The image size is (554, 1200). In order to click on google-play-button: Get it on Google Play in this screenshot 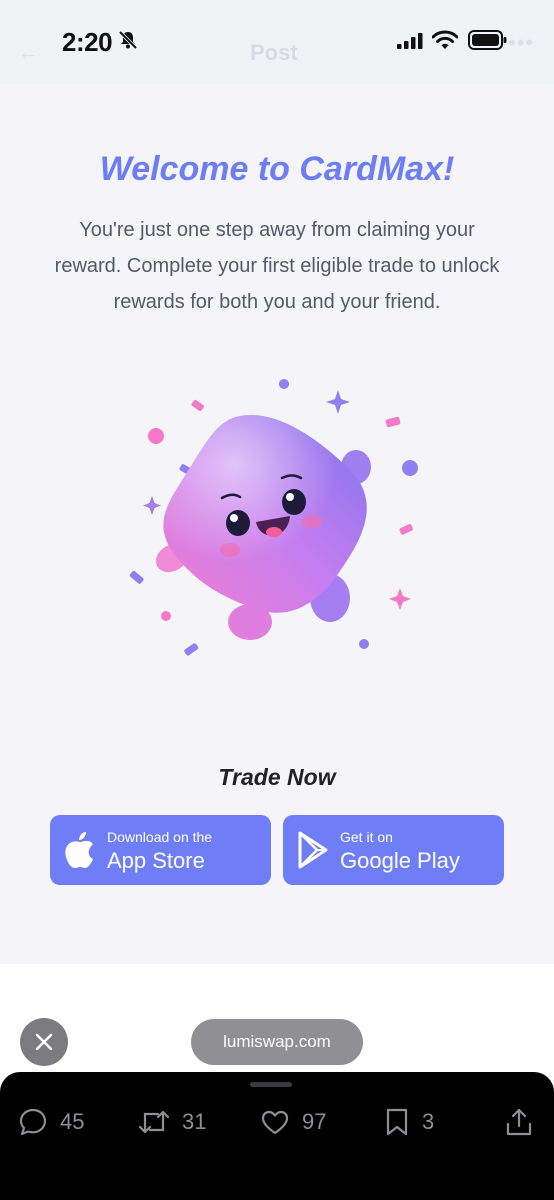, I will do `click(393, 850)`.